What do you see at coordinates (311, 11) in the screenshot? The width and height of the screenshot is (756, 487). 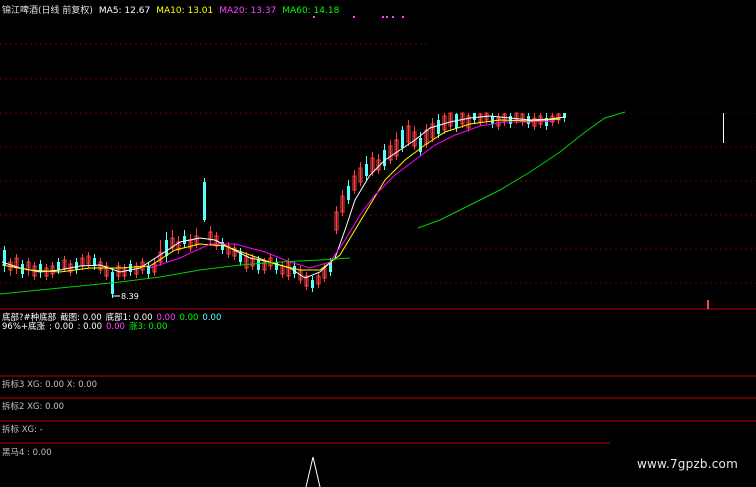 I see `ma60-value: MA60: 14.18` at bounding box center [311, 11].